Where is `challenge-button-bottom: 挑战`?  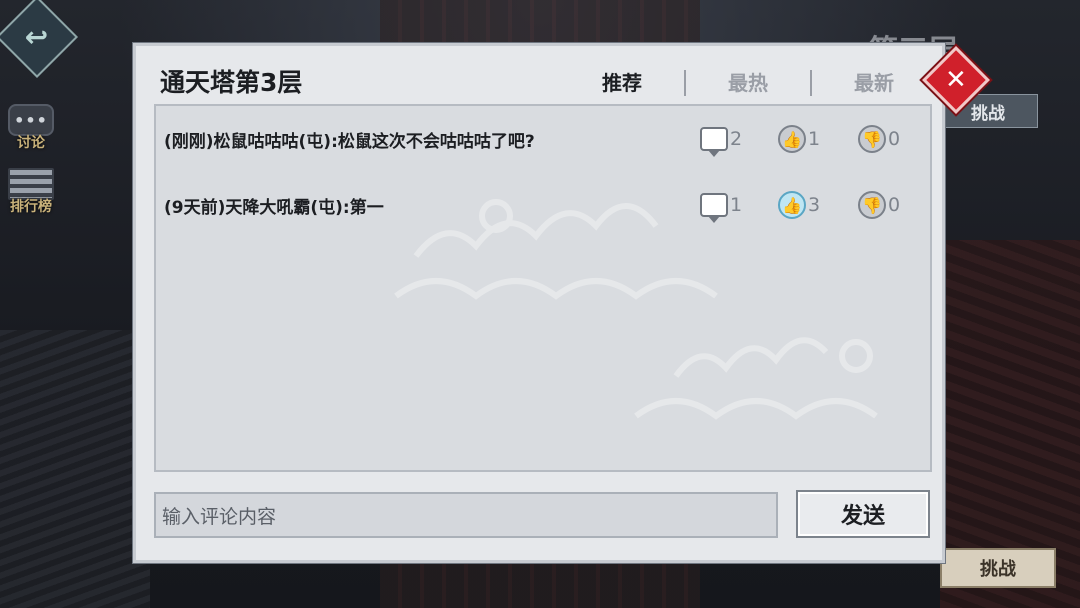 challenge-button-bottom: 挑战 is located at coordinates (998, 568).